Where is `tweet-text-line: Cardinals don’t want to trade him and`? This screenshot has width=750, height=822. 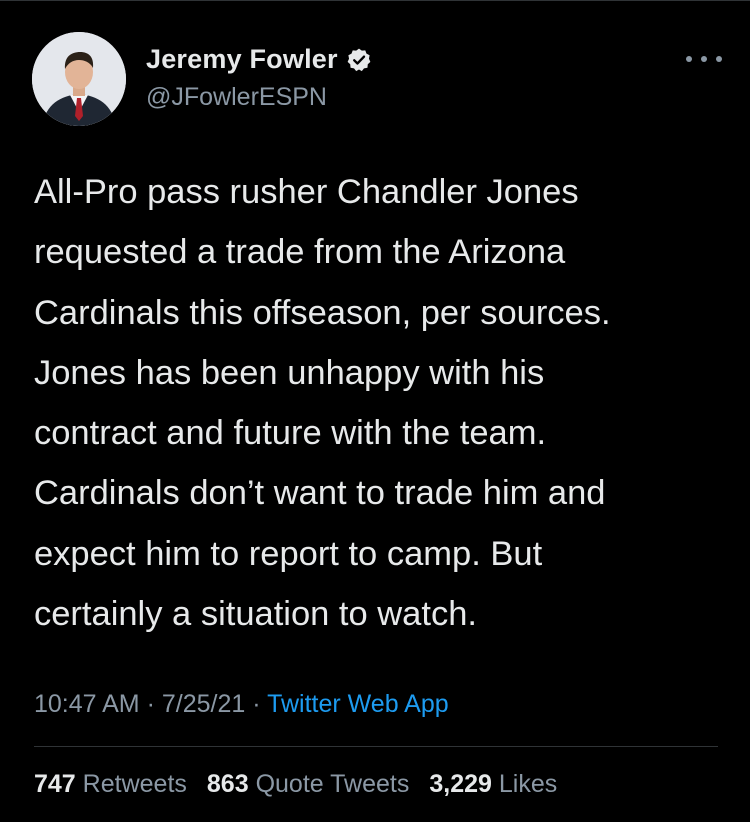
tweet-text-line: Cardinals don’t want to trade him and is located at coordinates (320, 493).